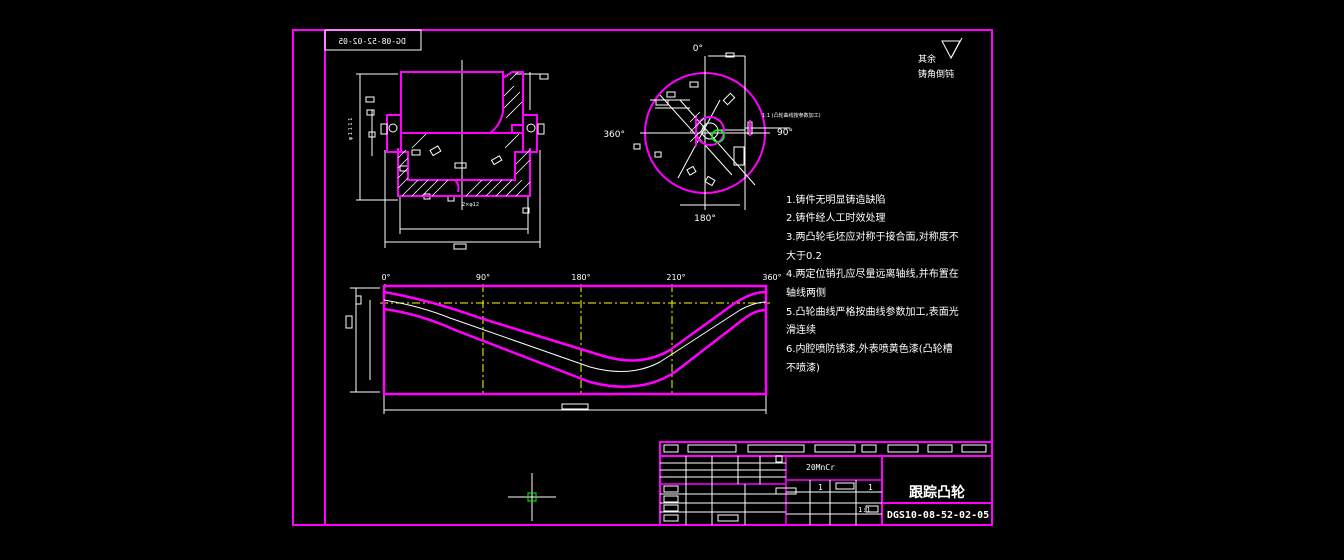  Describe the element at coordinates (580, 277) in the screenshot. I see `dev-label-180: 180°` at that location.